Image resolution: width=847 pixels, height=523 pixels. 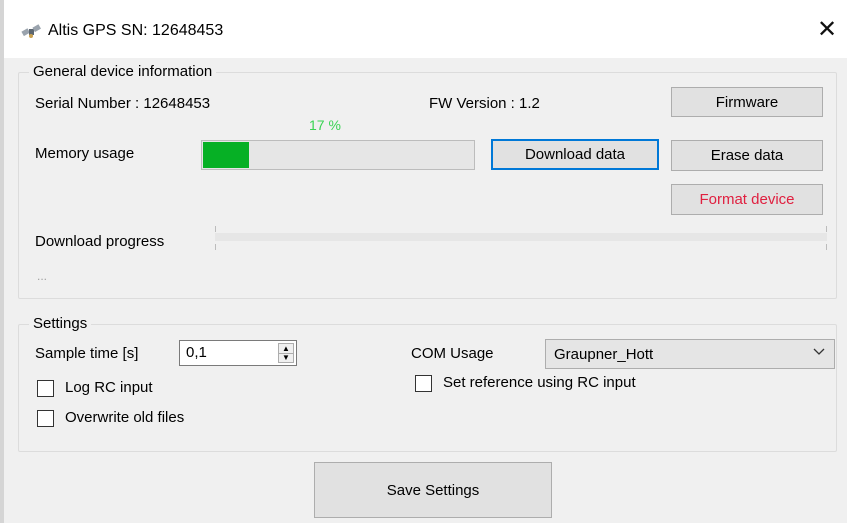 I want to click on close-icon: ✕, so click(x=827, y=30).